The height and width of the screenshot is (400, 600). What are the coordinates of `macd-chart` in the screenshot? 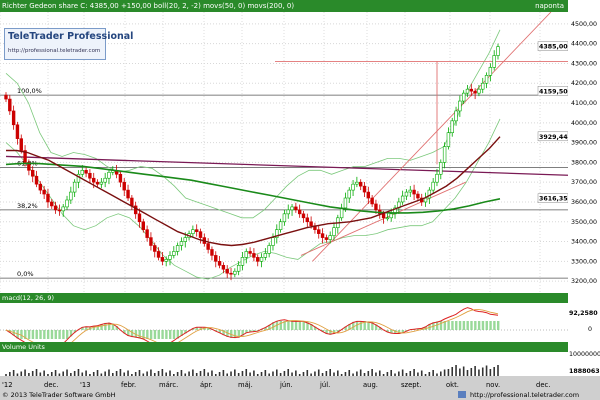 It's located at (284, 327).